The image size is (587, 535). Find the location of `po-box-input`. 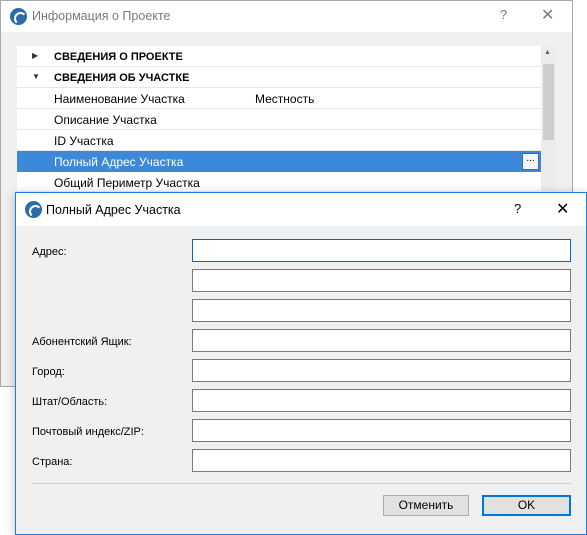

po-box-input is located at coordinates (381, 340).